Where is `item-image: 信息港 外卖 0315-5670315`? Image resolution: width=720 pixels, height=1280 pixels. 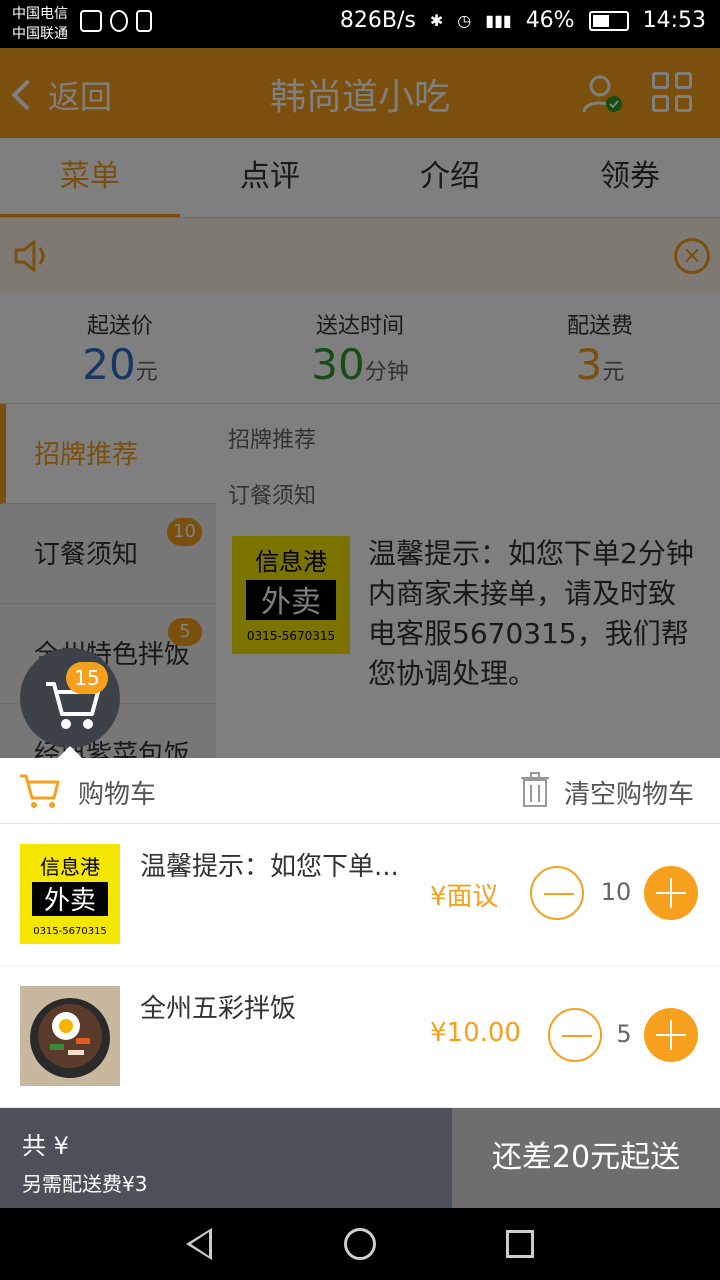
item-image: 信息港 外卖 0315-5670315 is located at coordinates (70, 894).